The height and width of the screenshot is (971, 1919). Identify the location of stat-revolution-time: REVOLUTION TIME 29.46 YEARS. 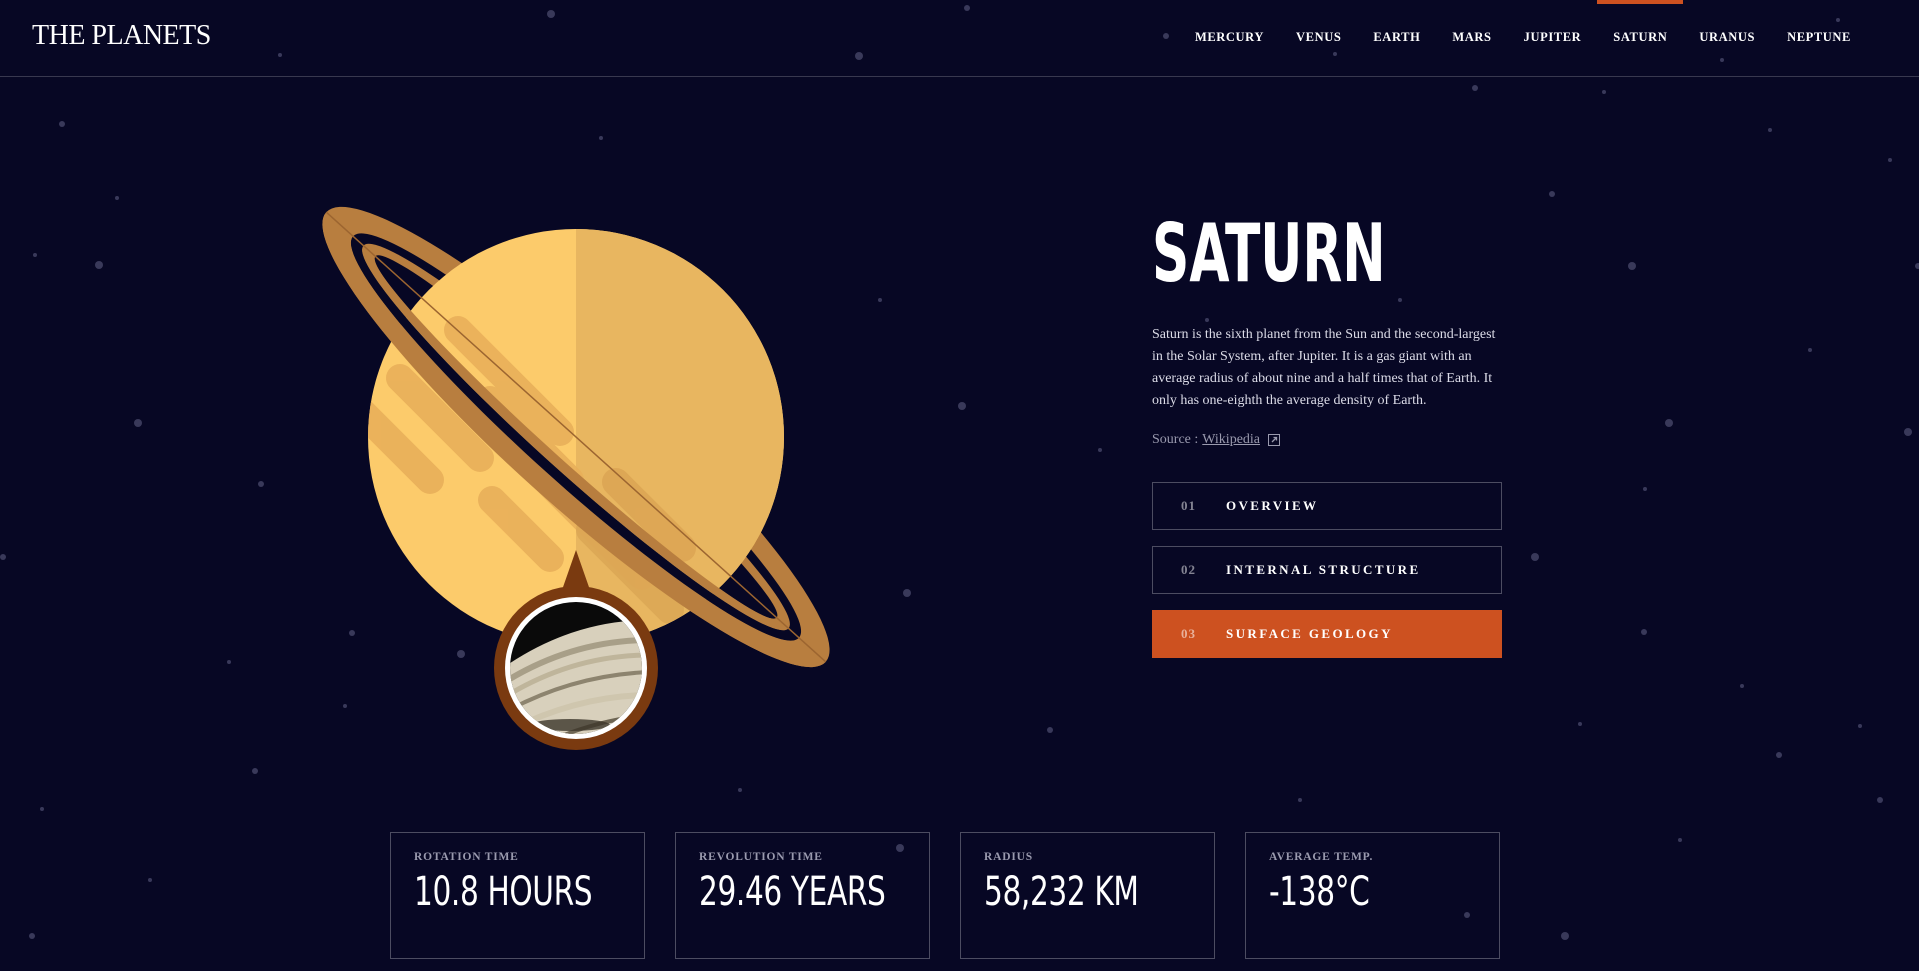
(802, 895).